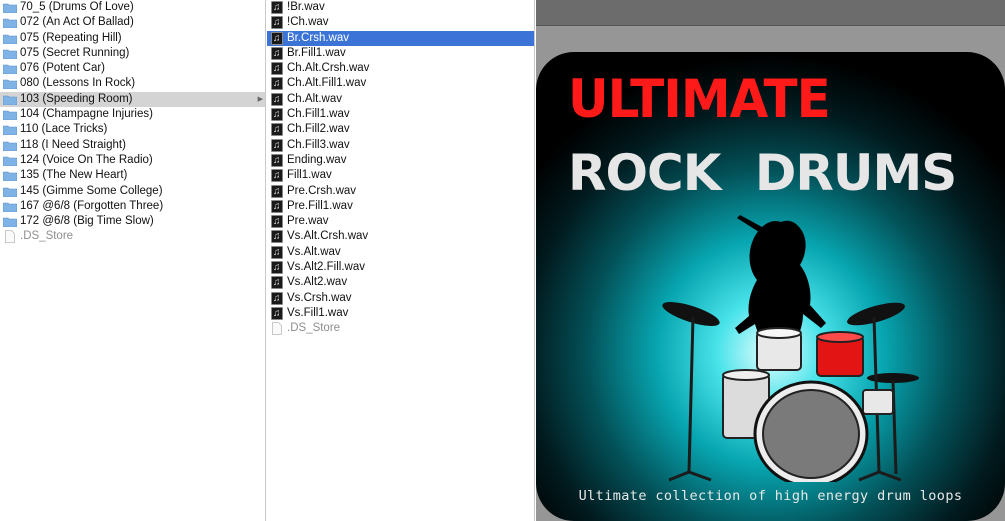 Image resolution: width=1005 pixels, height=521 pixels. Describe the element at coordinates (400, 68) in the screenshot. I see `file-row: Ch.Alt.Crsh.wav` at that location.